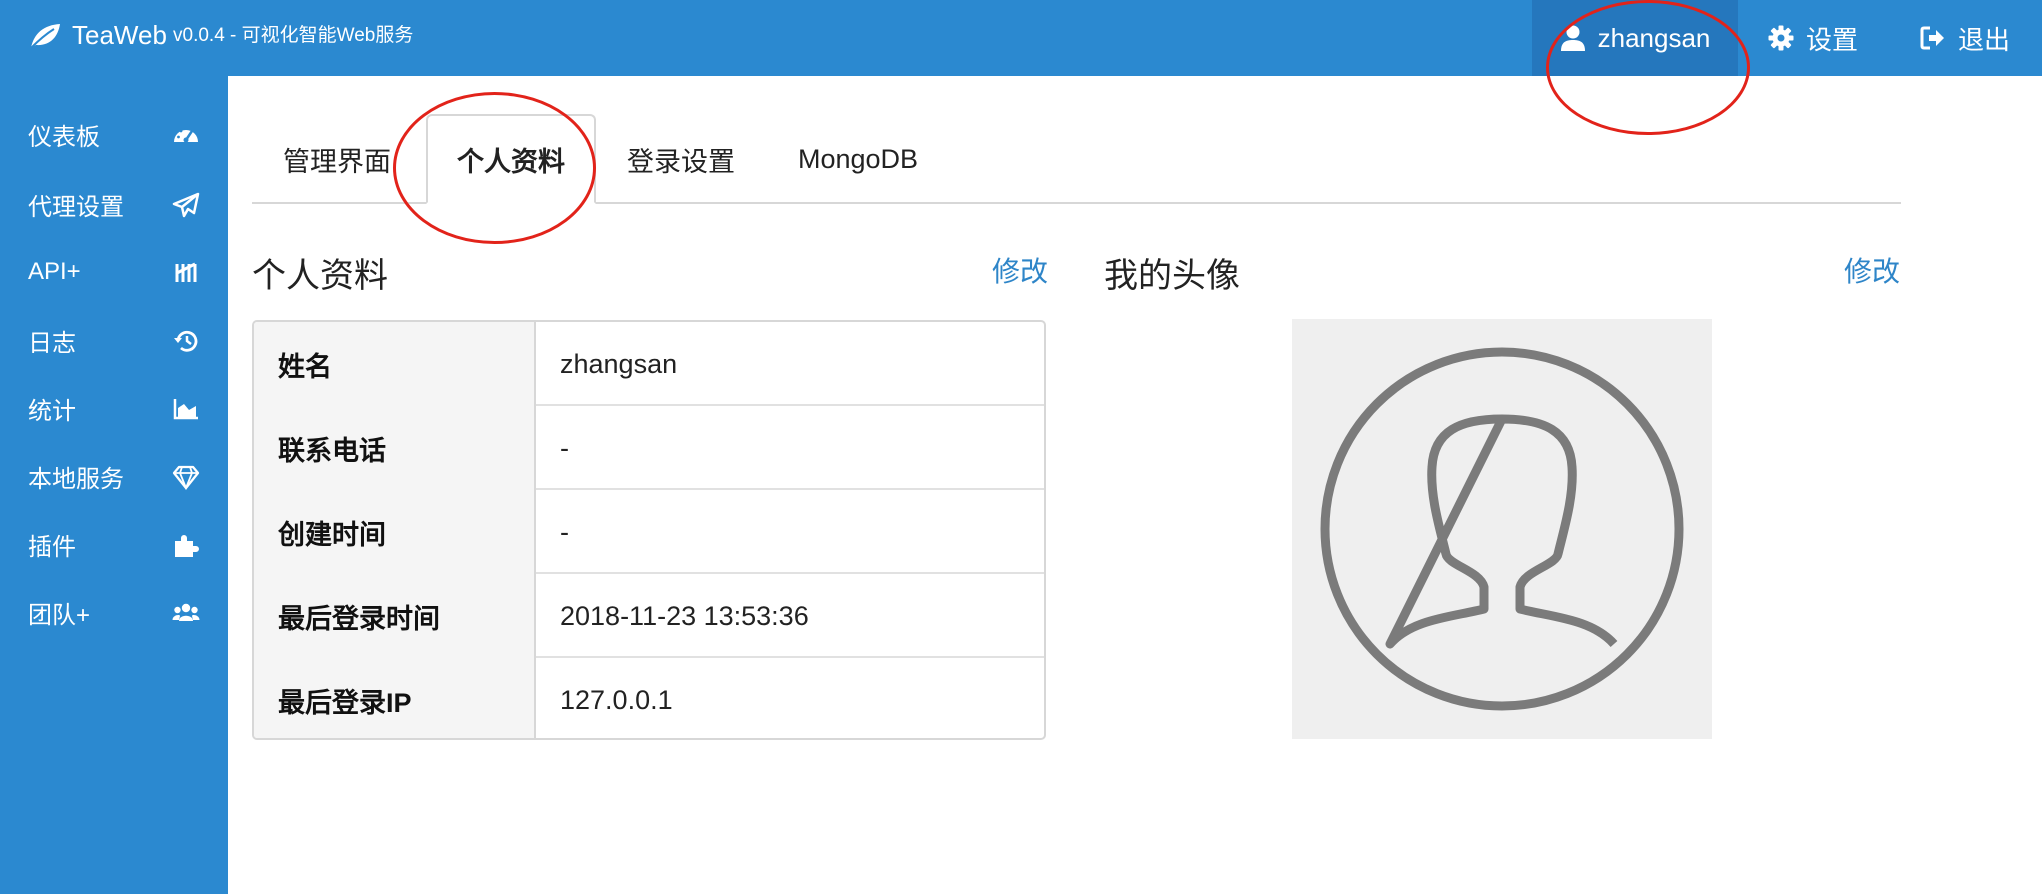 Image resolution: width=2042 pixels, height=894 pixels. Describe the element at coordinates (395, 448) in the screenshot. I see `row-key: 联系电话` at that location.